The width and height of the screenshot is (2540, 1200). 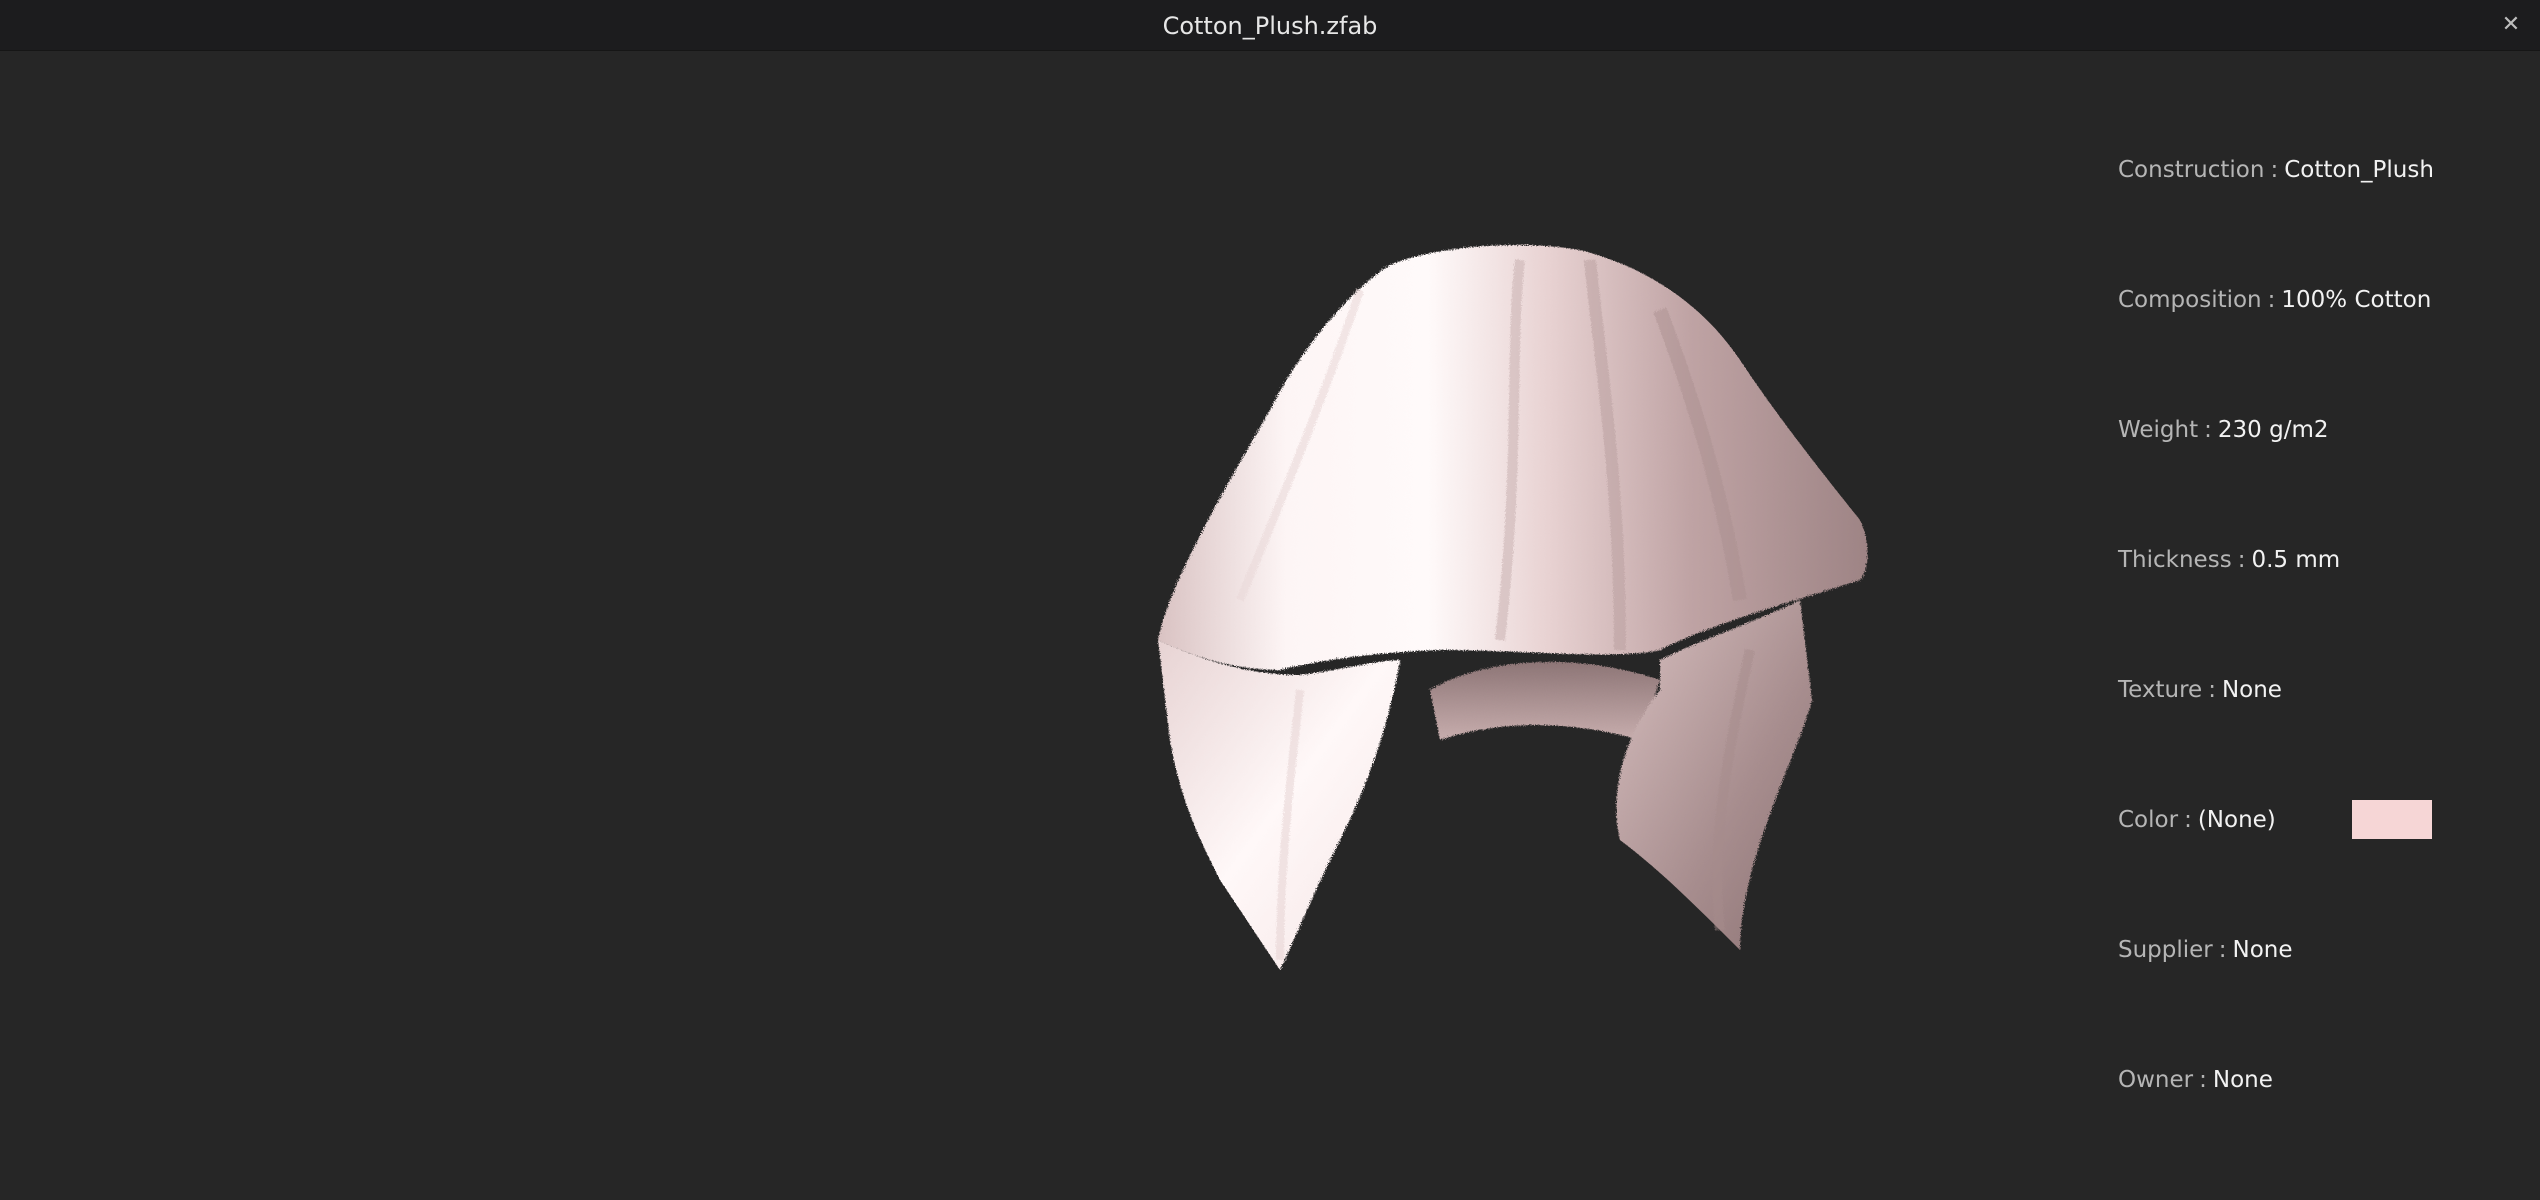 I want to click on owner-label: Owner, so click(x=2156, y=1080).